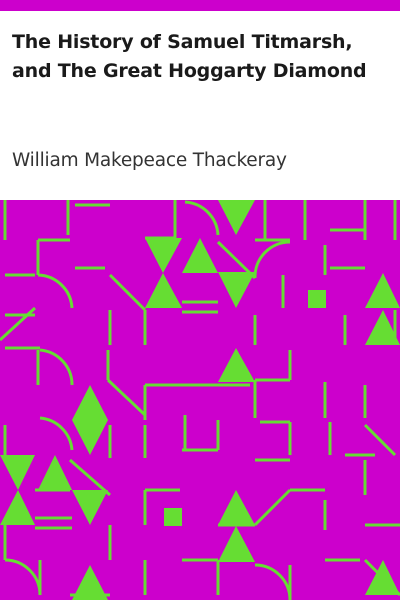  I want to click on top-color-bar, so click(200, 5).